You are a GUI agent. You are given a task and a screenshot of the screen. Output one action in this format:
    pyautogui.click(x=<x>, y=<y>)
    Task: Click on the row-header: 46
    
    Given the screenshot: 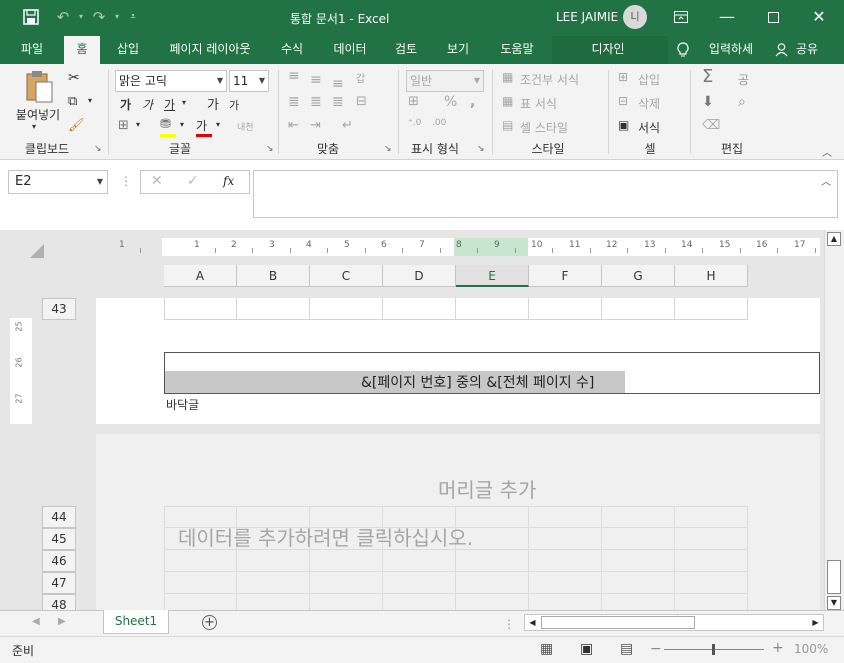 What is the action you would take?
    pyautogui.click(x=59, y=561)
    